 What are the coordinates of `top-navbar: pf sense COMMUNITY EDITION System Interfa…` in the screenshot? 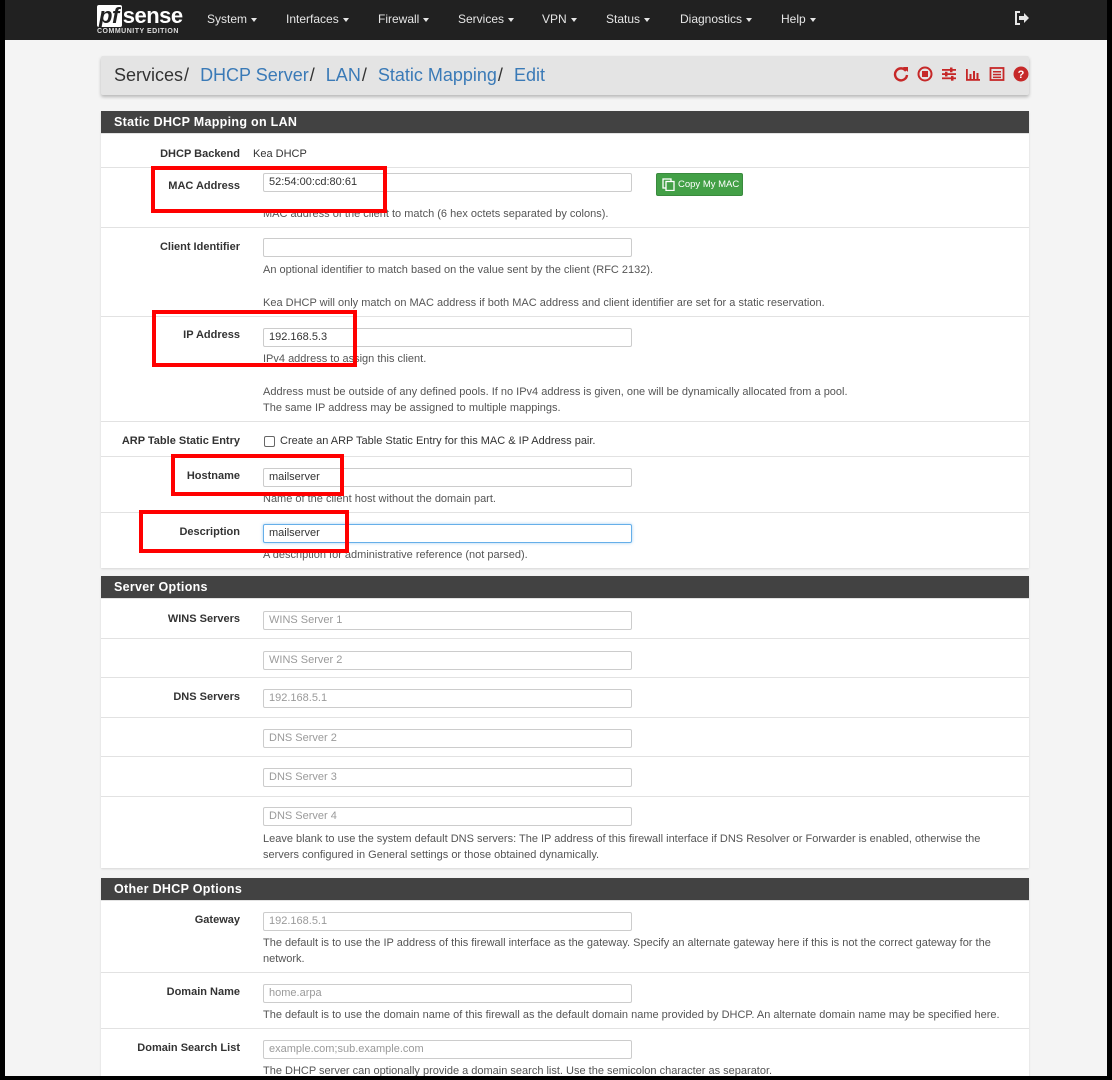 It's located at (556, 20).